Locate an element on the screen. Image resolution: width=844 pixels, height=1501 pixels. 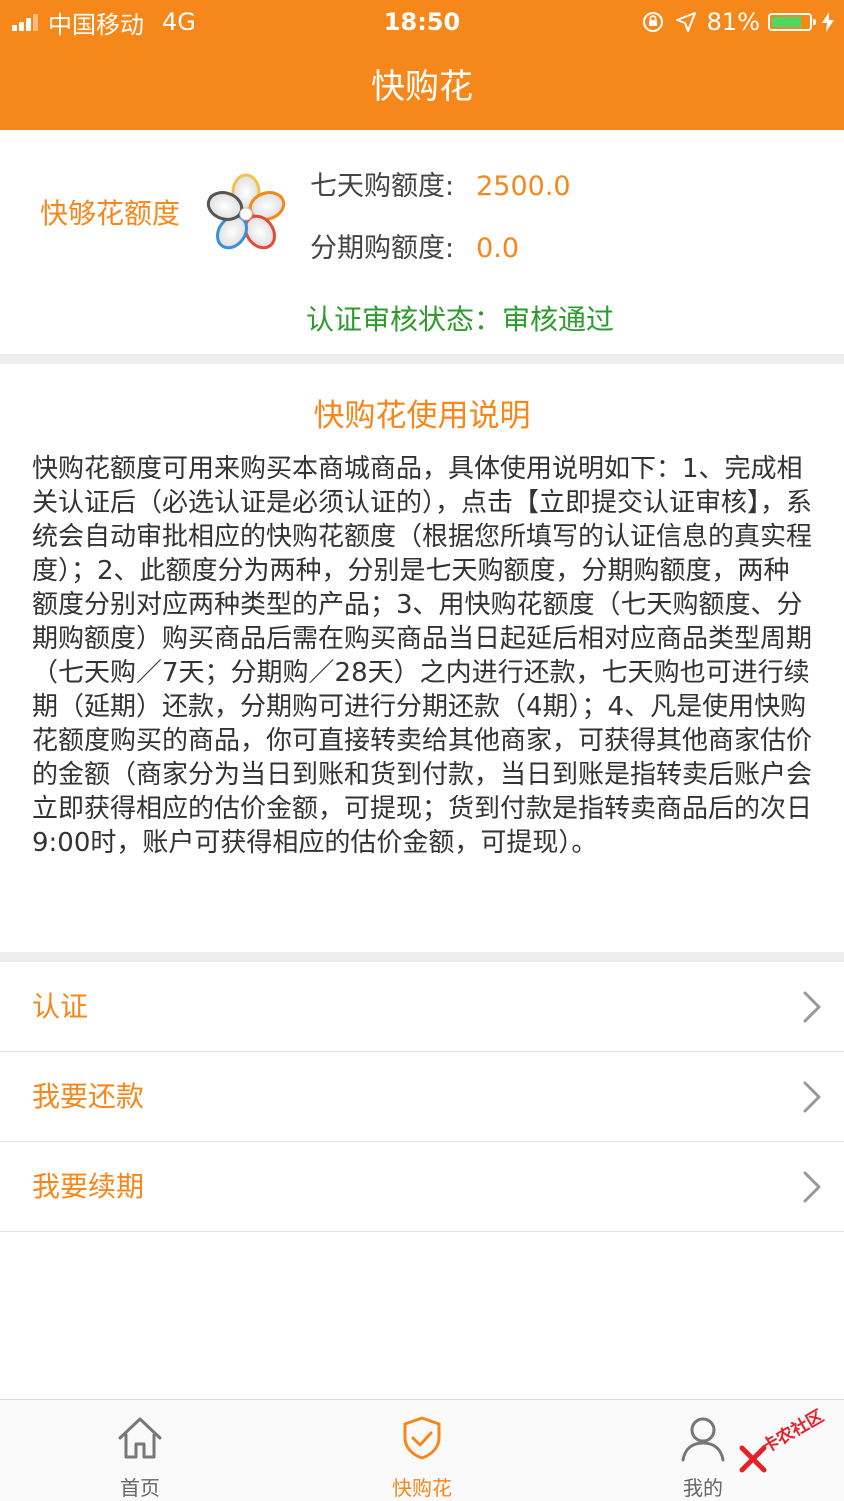
menu-item-auth: 认证 is located at coordinates (422, 1007).